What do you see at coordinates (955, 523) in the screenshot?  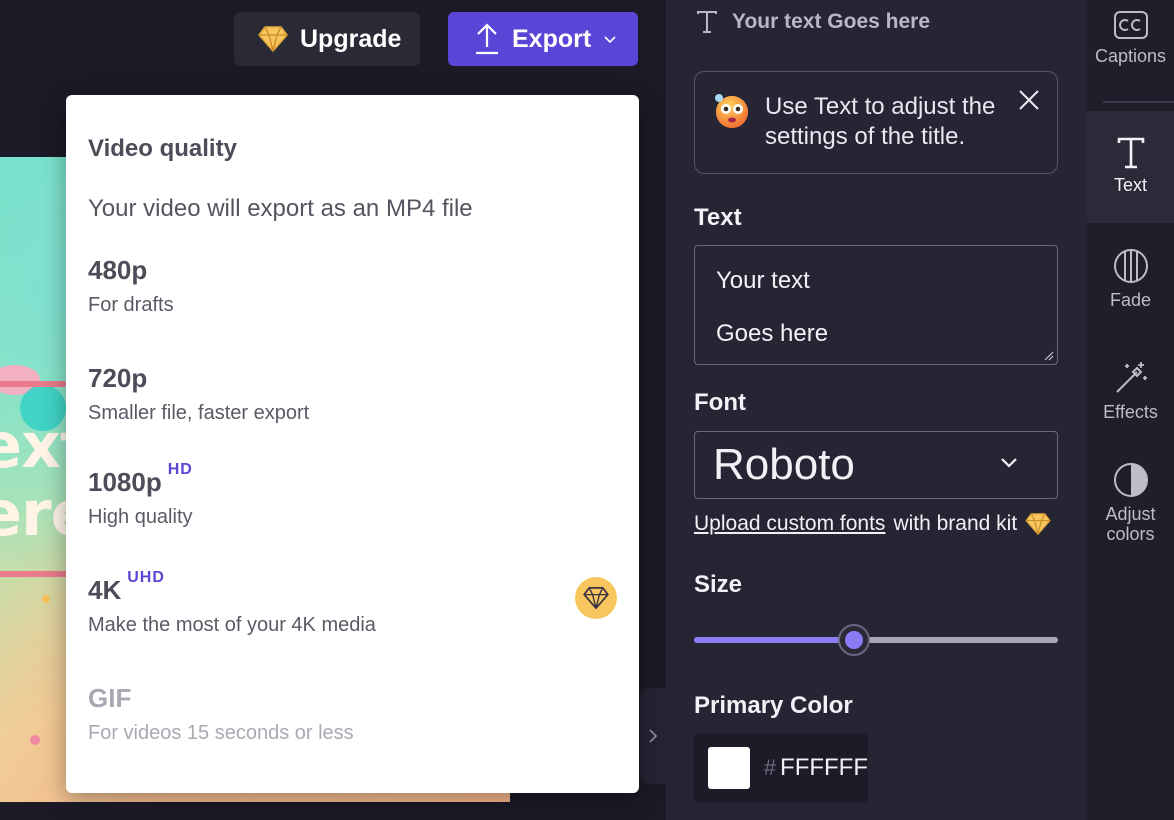 I see `brand-kit-text: with brand kit` at bounding box center [955, 523].